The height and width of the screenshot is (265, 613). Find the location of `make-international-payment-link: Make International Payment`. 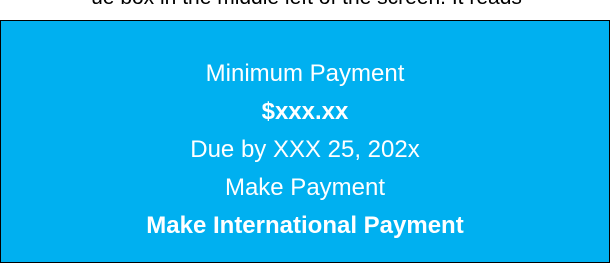

make-international-payment-link: Make International Payment is located at coordinates (305, 226).